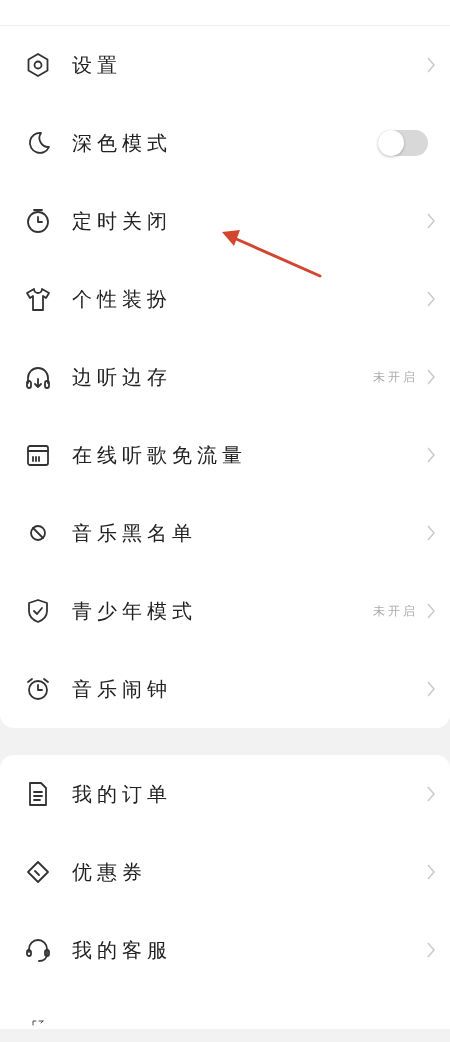 The image size is (450, 1042). What do you see at coordinates (222, 377) in the screenshot?
I see `menu-item-label: 边听边存` at bounding box center [222, 377].